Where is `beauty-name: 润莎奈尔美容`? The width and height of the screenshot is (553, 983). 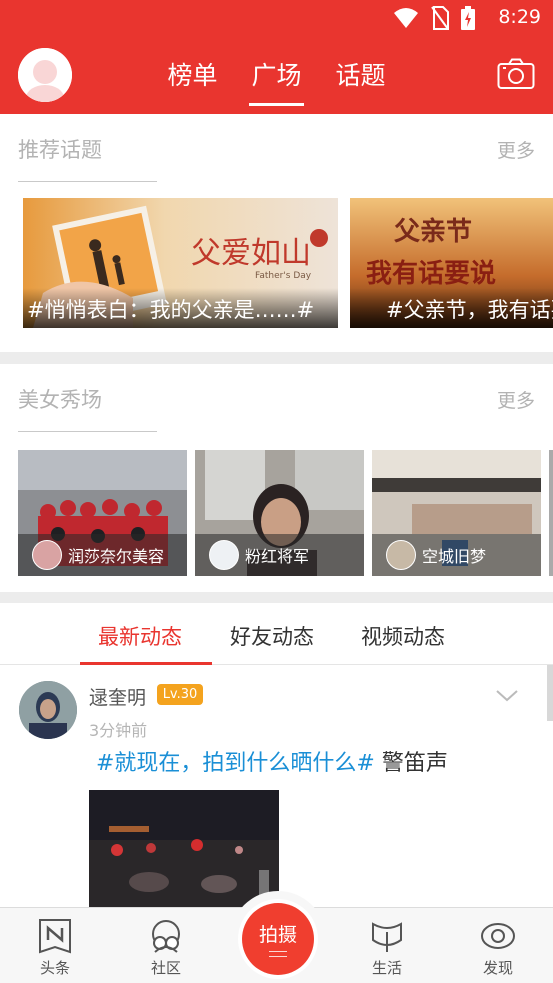 beauty-name: 润莎奈尔美容 is located at coordinates (116, 556).